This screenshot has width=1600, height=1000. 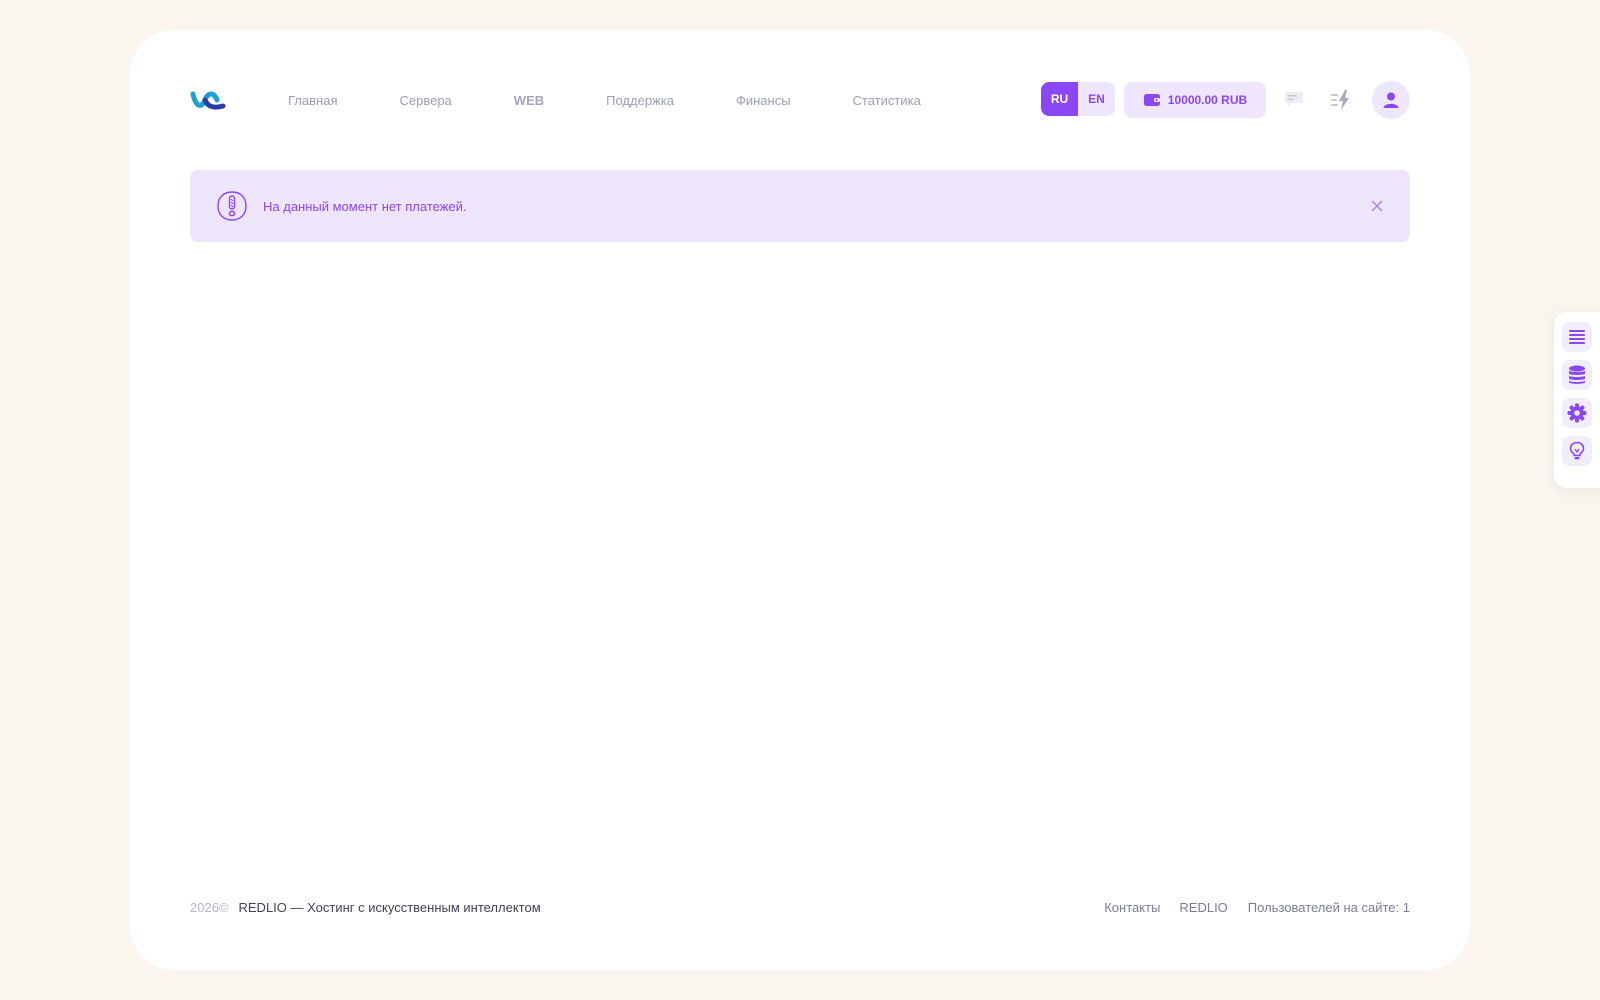 What do you see at coordinates (640, 100) in the screenshot?
I see `nav-item-support: Поддержка` at bounding box center [640, 100].